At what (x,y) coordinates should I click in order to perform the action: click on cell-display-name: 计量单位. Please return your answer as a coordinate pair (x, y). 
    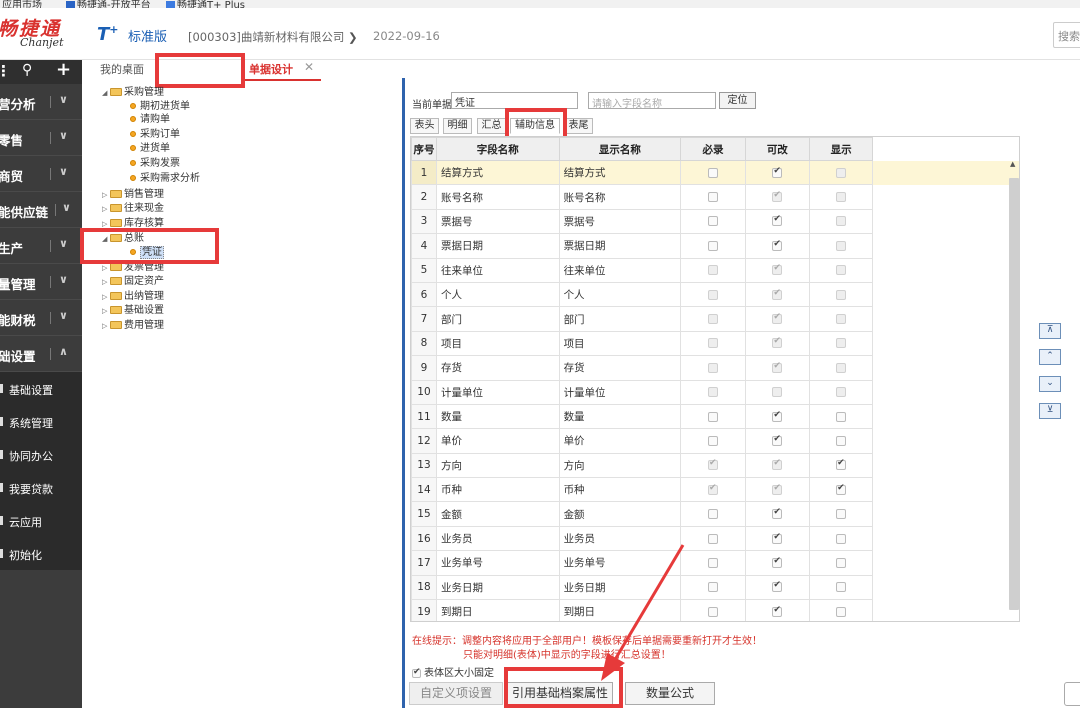
    Looking at the image, I should click on (620, 392).